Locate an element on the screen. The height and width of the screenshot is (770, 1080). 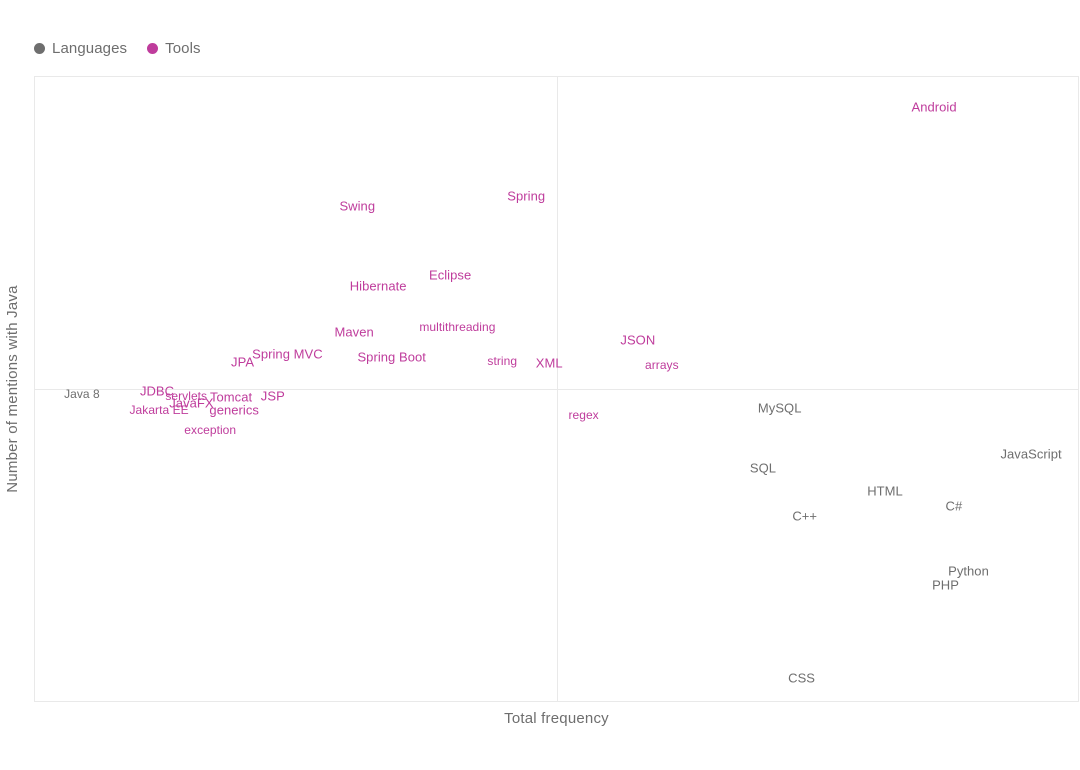
data-point-label: Hibernate is located at coordinates (378, 286).